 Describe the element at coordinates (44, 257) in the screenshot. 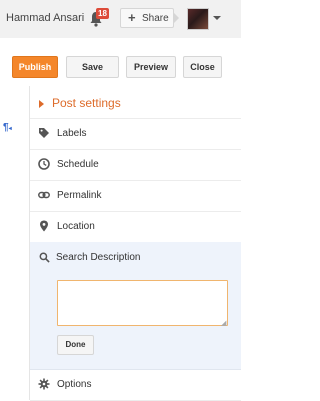

I see `search-icon` at that location.